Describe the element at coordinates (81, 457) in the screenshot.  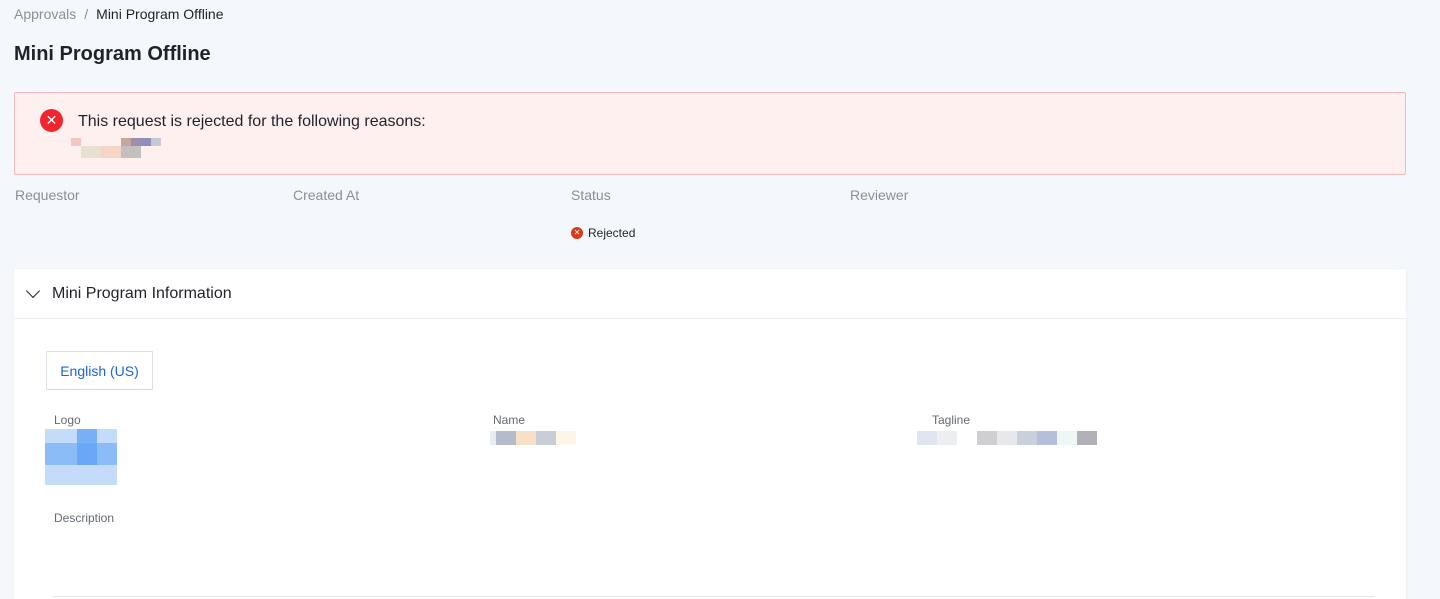
I see `logo-image-redacted` at that location.